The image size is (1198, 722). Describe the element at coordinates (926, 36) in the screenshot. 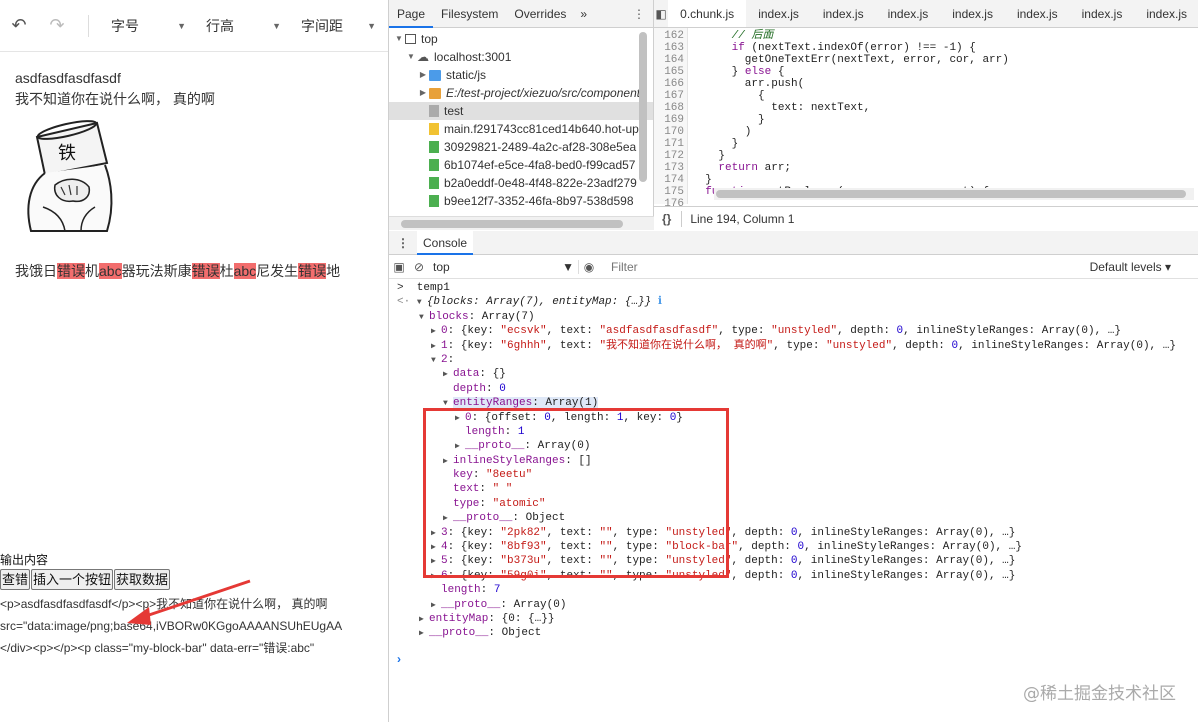

I see `code-line: 162 // 后面` at that location.